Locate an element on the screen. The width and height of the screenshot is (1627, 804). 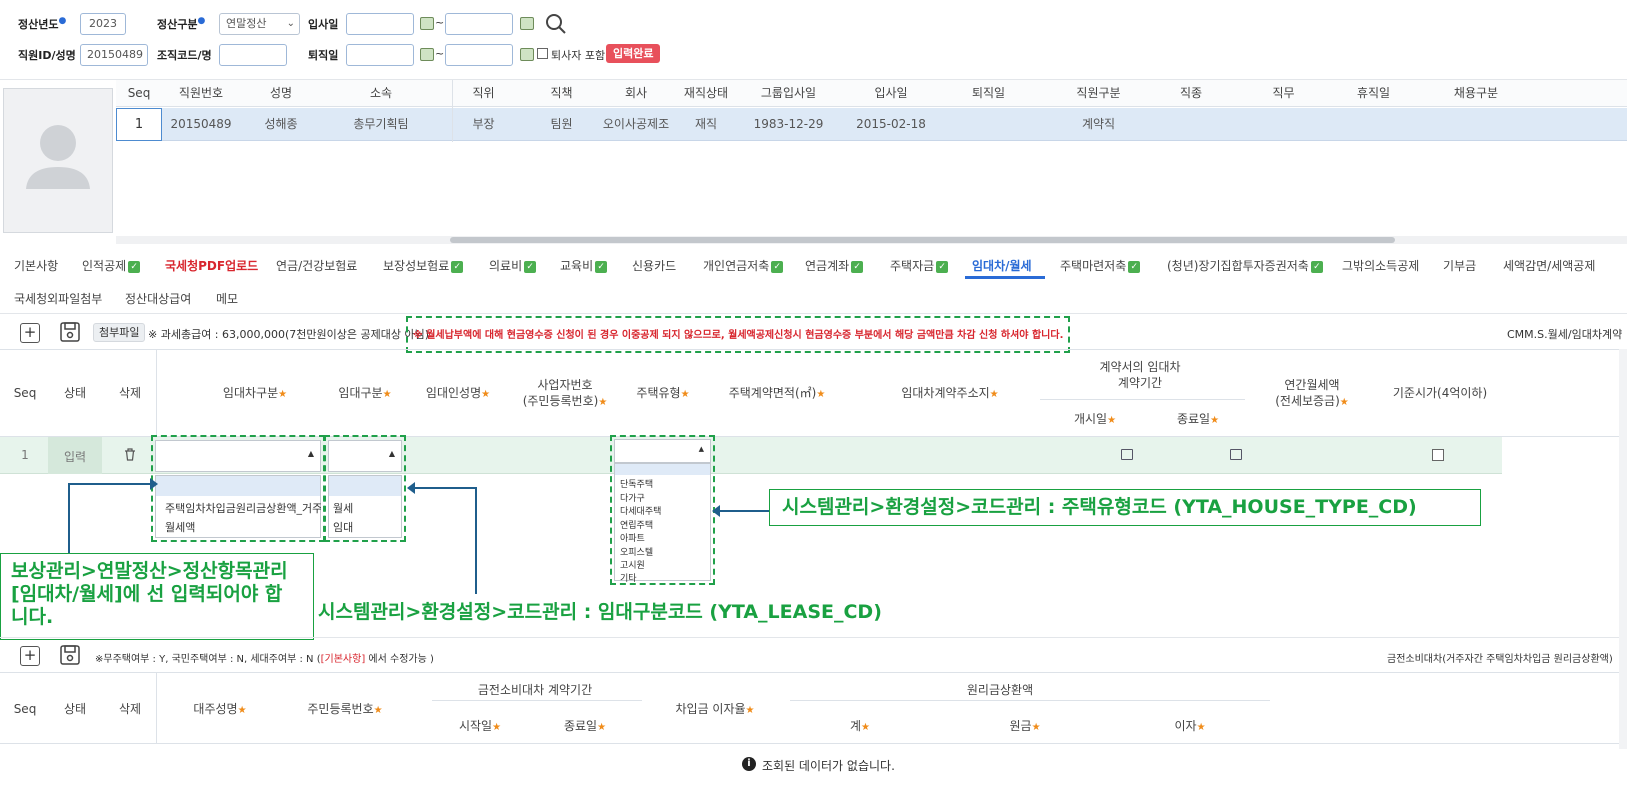
trash-icon is located at coordinates (130, 454).